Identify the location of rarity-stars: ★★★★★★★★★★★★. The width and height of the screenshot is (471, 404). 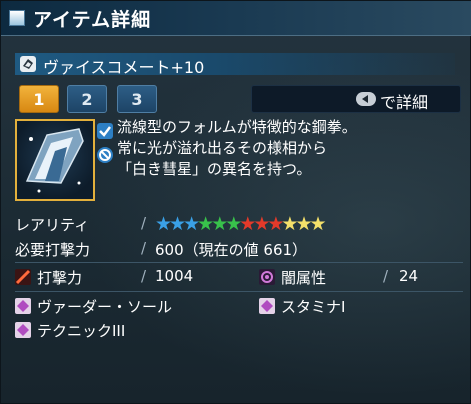
(241, 224).